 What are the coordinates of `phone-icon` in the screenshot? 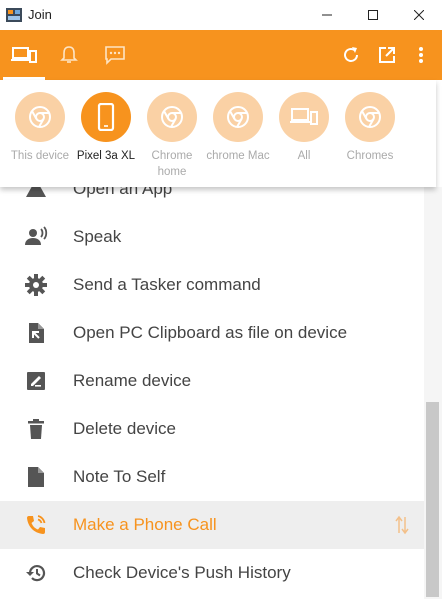 It's located at (106, 117).